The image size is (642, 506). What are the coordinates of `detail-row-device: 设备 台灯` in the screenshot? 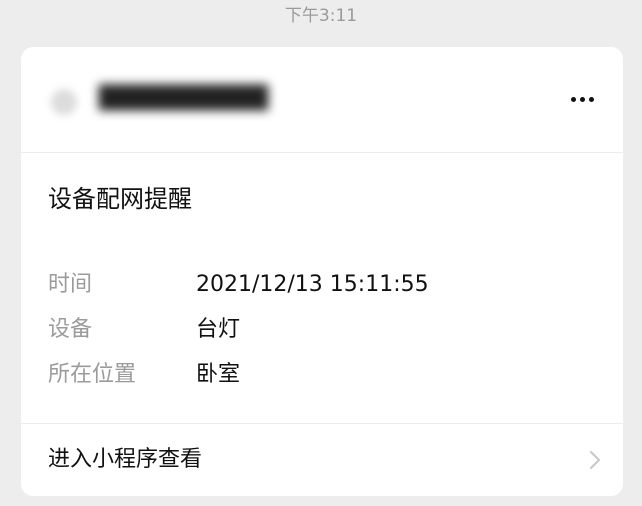 It's located at (328, 330).